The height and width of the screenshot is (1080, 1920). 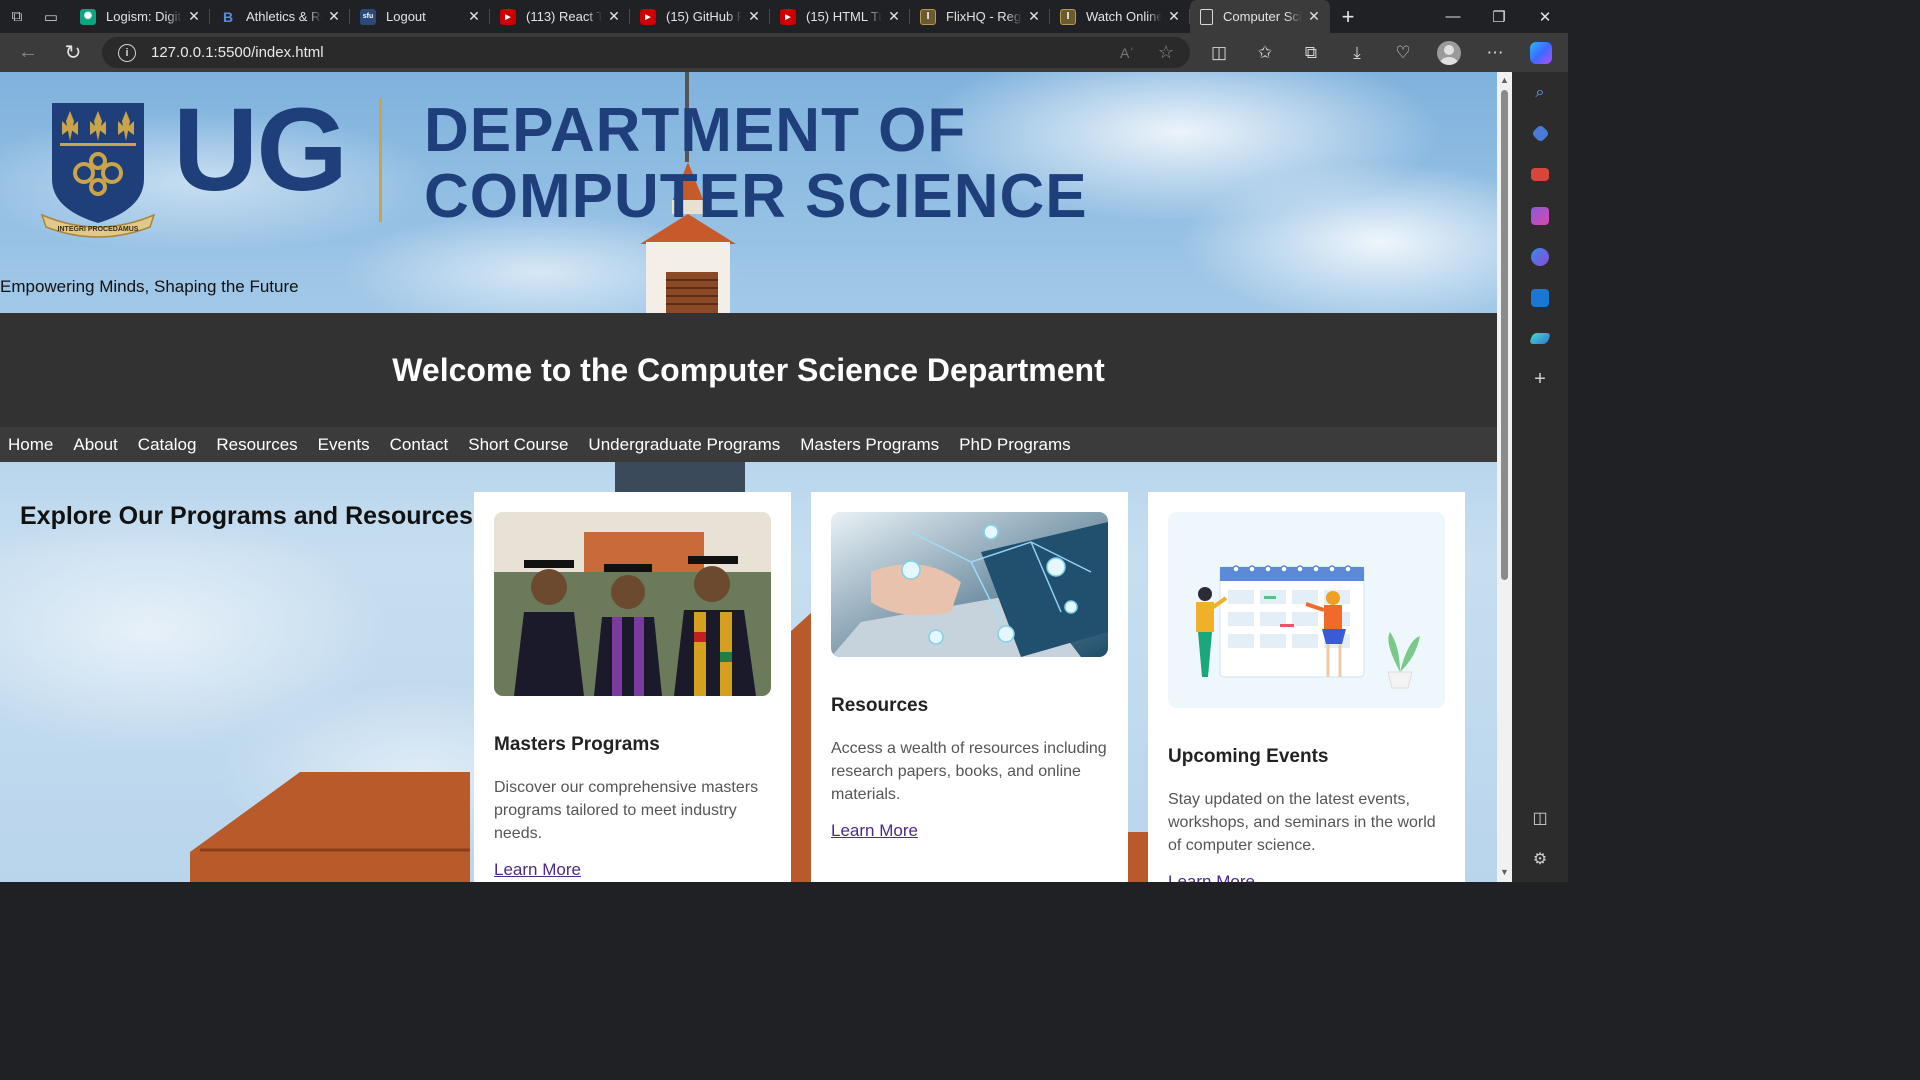 I want to click on browser-tab: I FlixHQ - Regular ✕, so click(x=980, y=16).